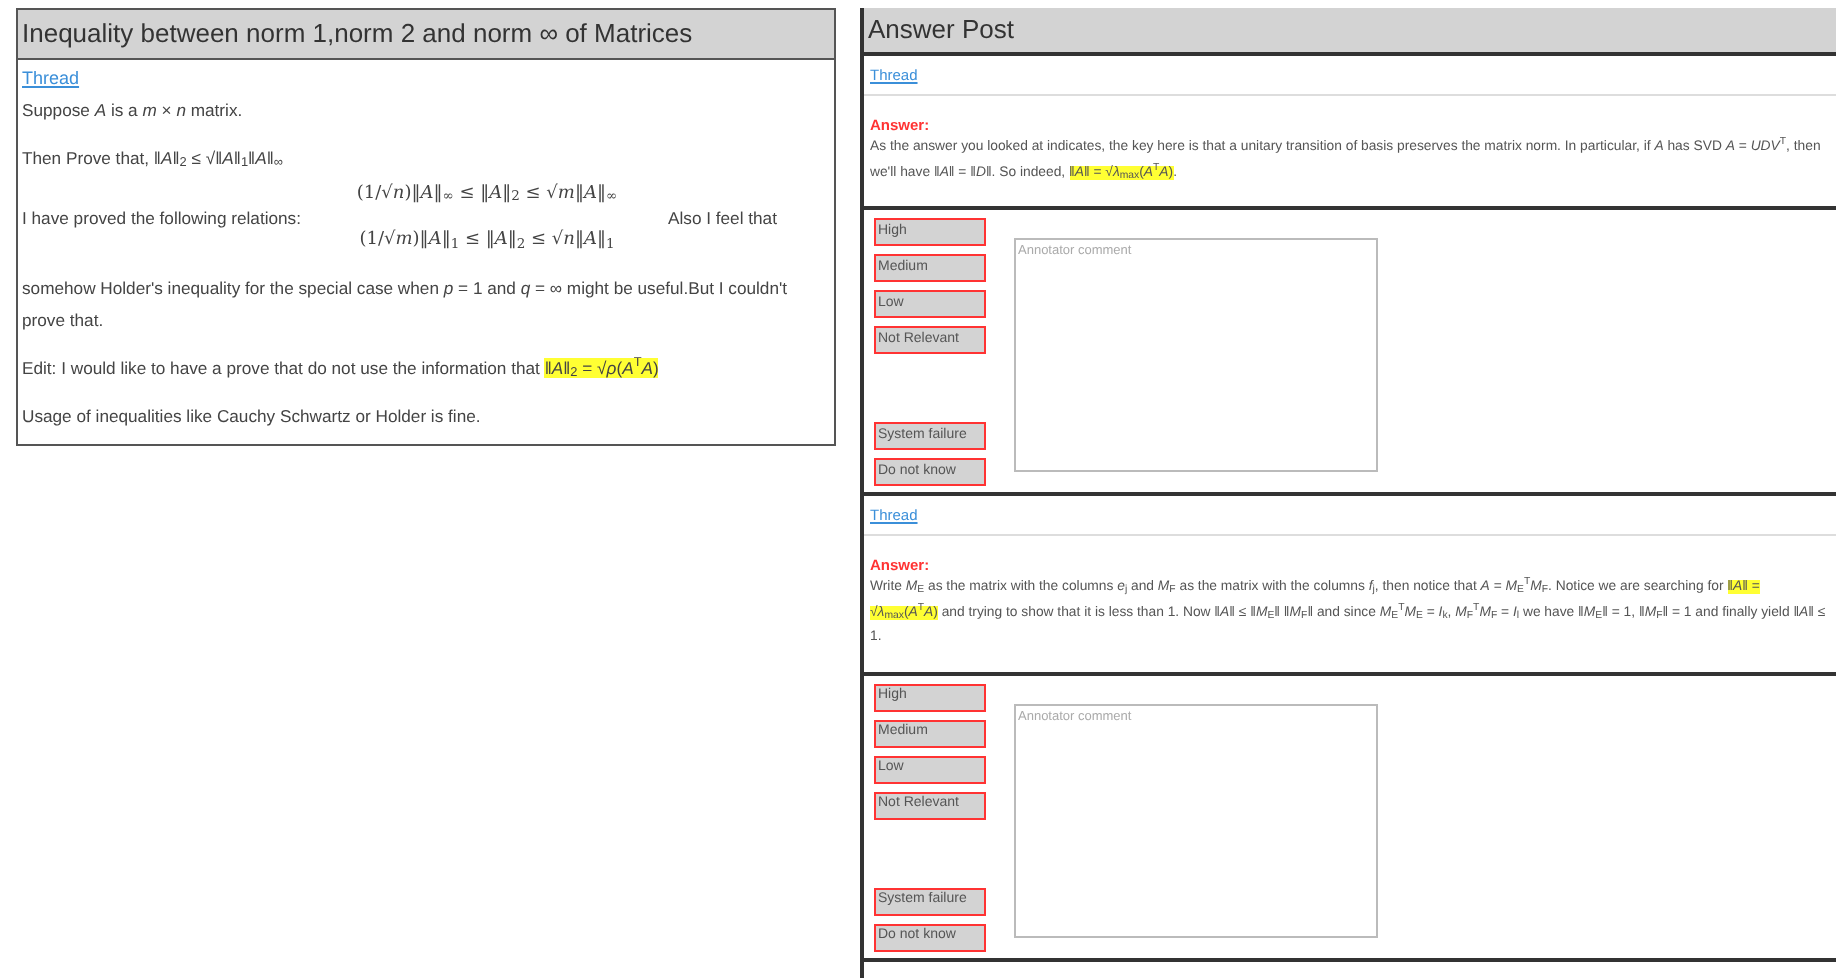  What do you see at coordinates (252, 416) in the screenshot?
I see `paragraph-text: Usage of inequalities like Cauchy Schwartz or Holder is fine.` at bounding box center [252, 416].